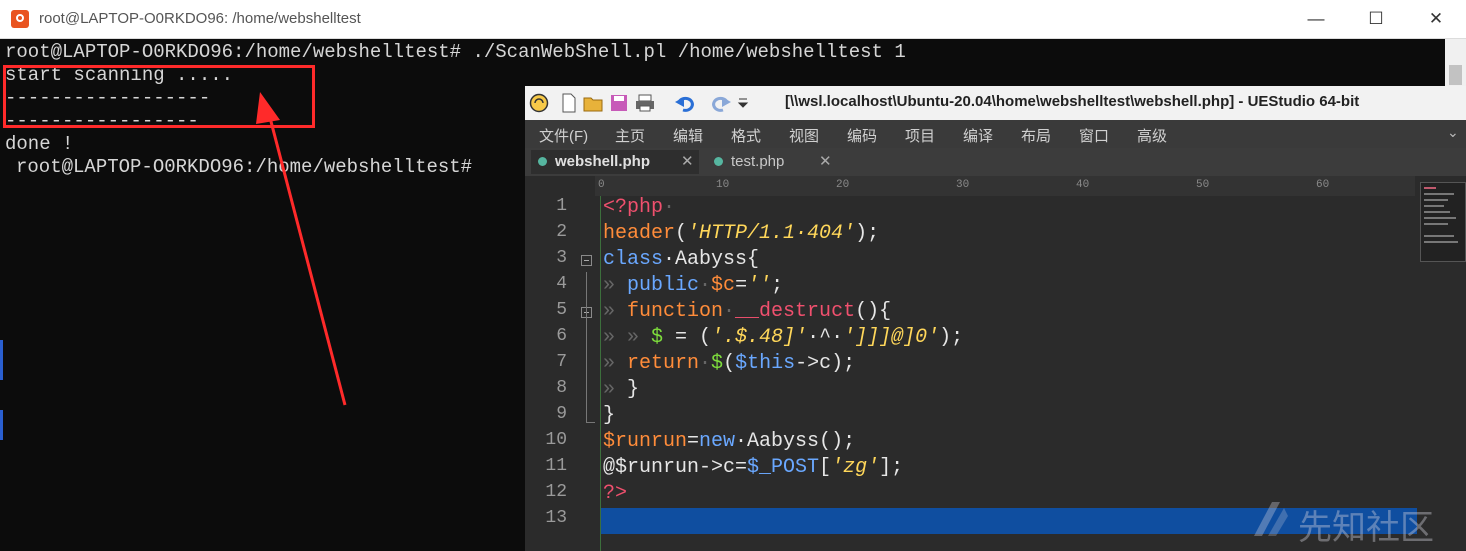  What do you see at coordinates (729, 441) in the screenshot?
I see `code-line: $runrun=new·Aabyss();` at bounding box center [729, 441].